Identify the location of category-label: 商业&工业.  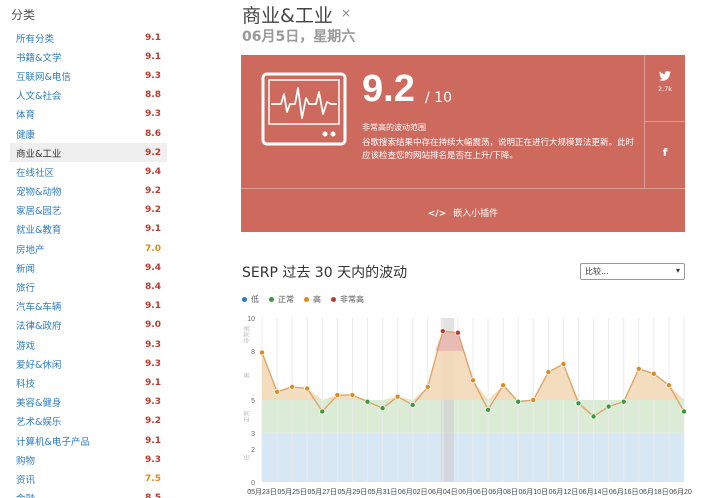
(39, 154).